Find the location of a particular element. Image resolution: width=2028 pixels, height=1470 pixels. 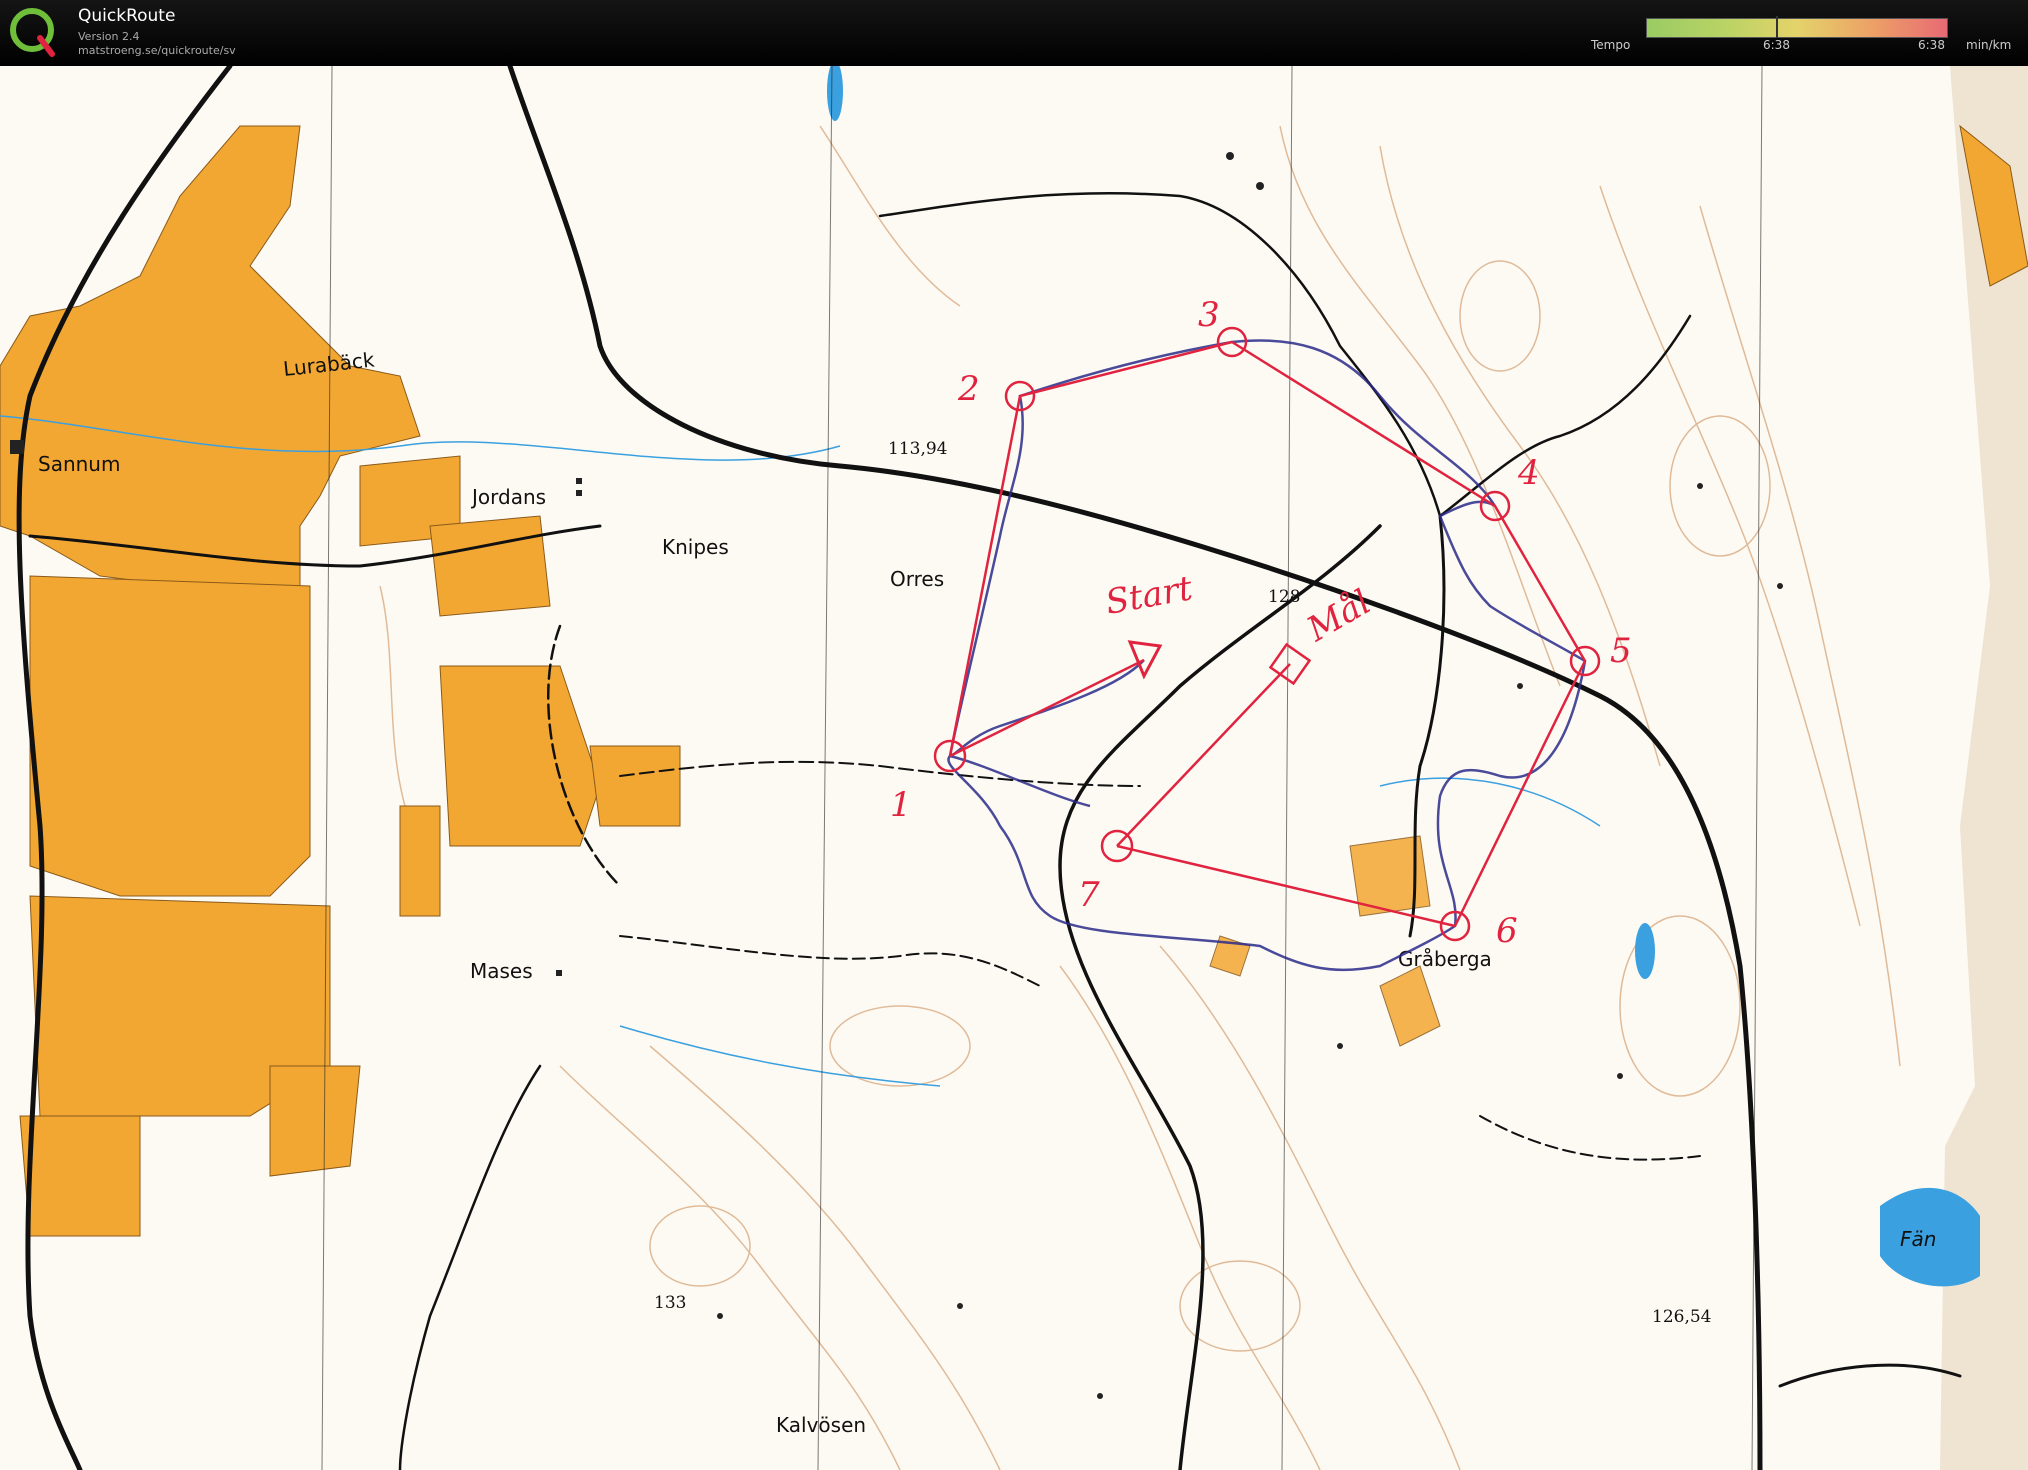

app-version: Version 2.4 is located at coordinates (109, 36).